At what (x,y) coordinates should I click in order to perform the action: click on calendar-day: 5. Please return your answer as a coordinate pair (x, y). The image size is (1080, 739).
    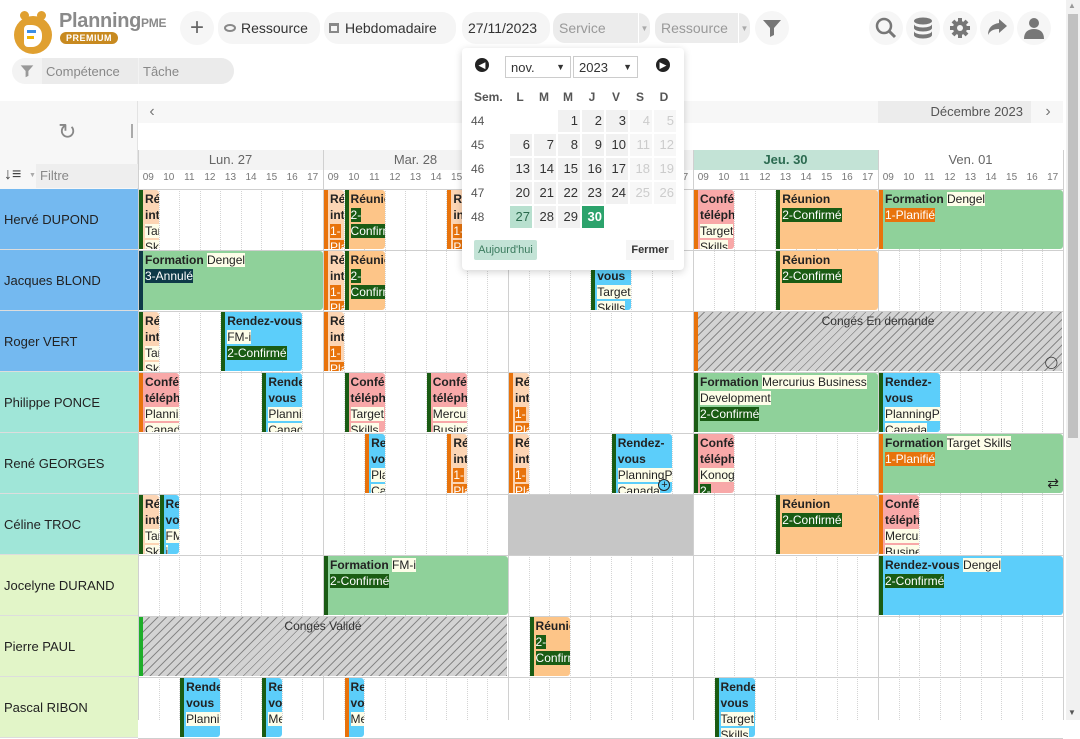
    Looking at the image, I should click on (665, 121).